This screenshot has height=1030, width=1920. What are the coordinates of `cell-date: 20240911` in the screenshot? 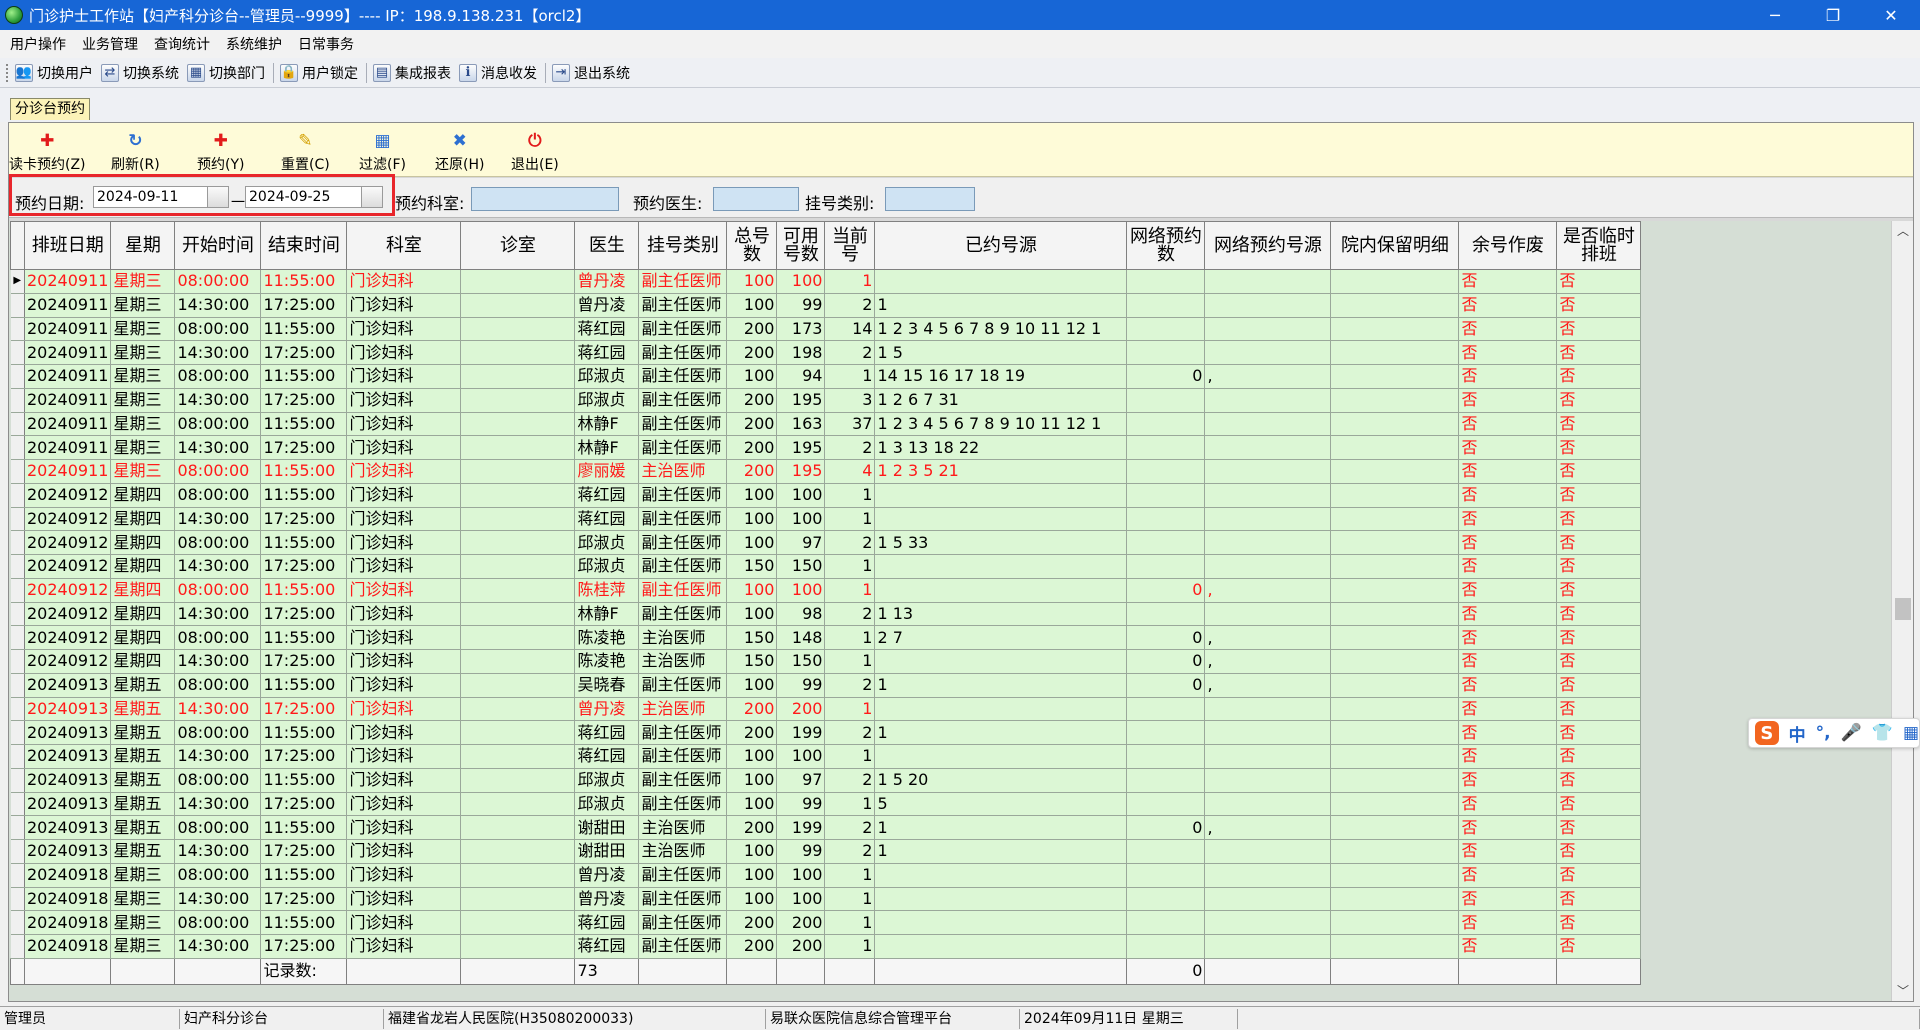 It's located at (68, 329).